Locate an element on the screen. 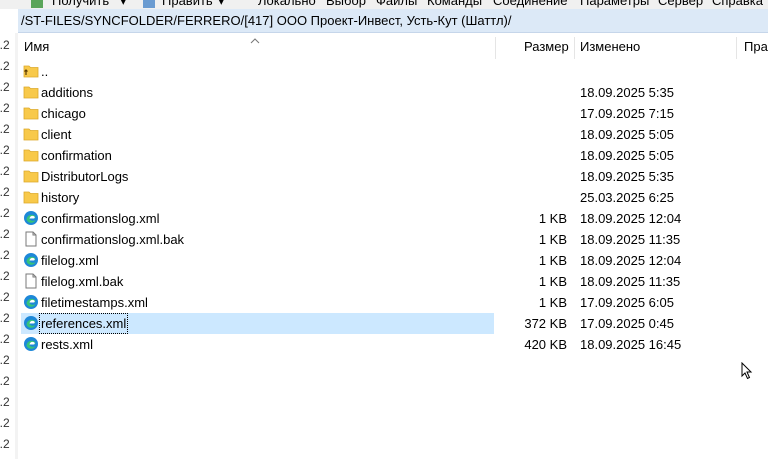 The image size is (768, 459). menu-help: Справка is located at coordinates (737, 4).